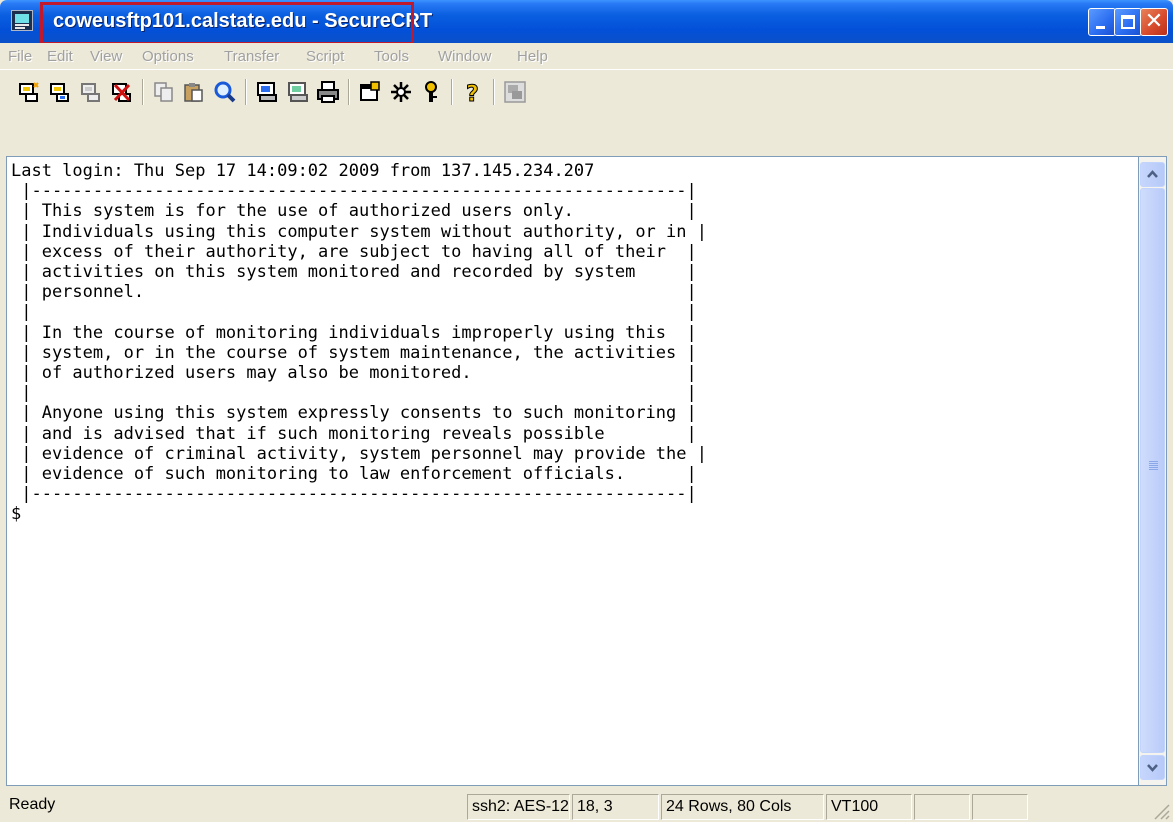 This screenshot has width=1173, height=822. What do you see at coordinates (328, 92) in the screenshot?
I see `printer-icon` at bounding box center [328, 92].